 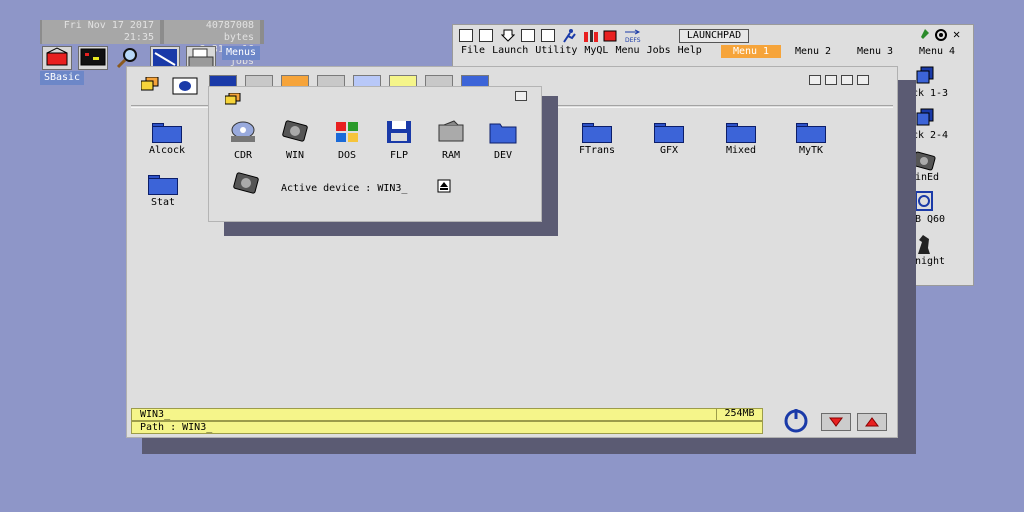 I want to click on menu-launch: Launch, so click(x=510, y=50).